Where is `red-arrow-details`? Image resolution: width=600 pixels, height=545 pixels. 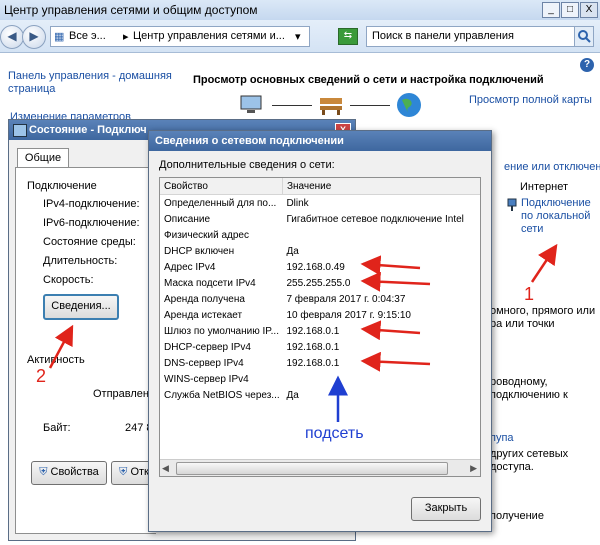 red-arrow-details is located at coordinates (61, 346).